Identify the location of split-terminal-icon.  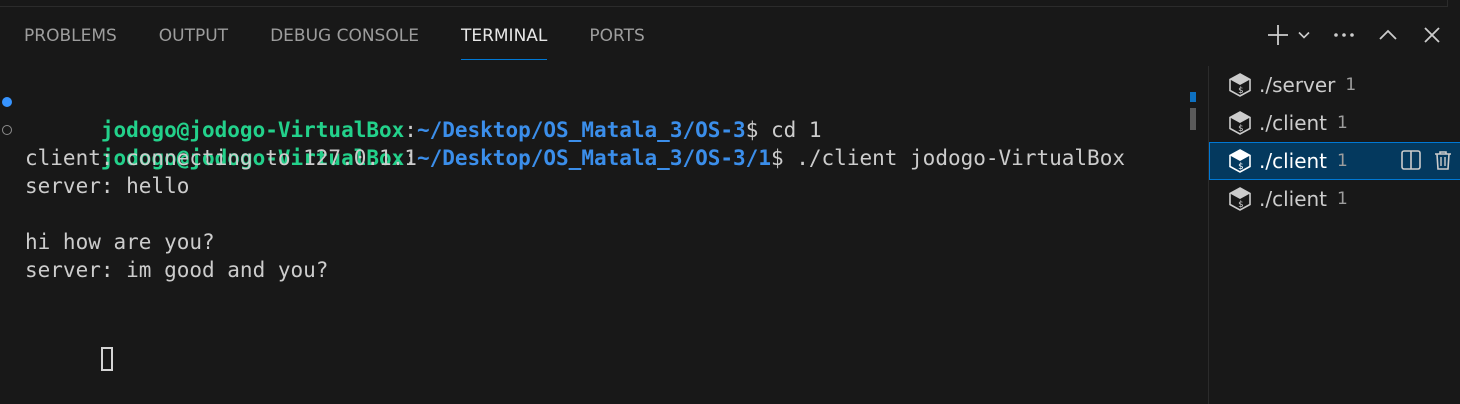
(1411, 160).